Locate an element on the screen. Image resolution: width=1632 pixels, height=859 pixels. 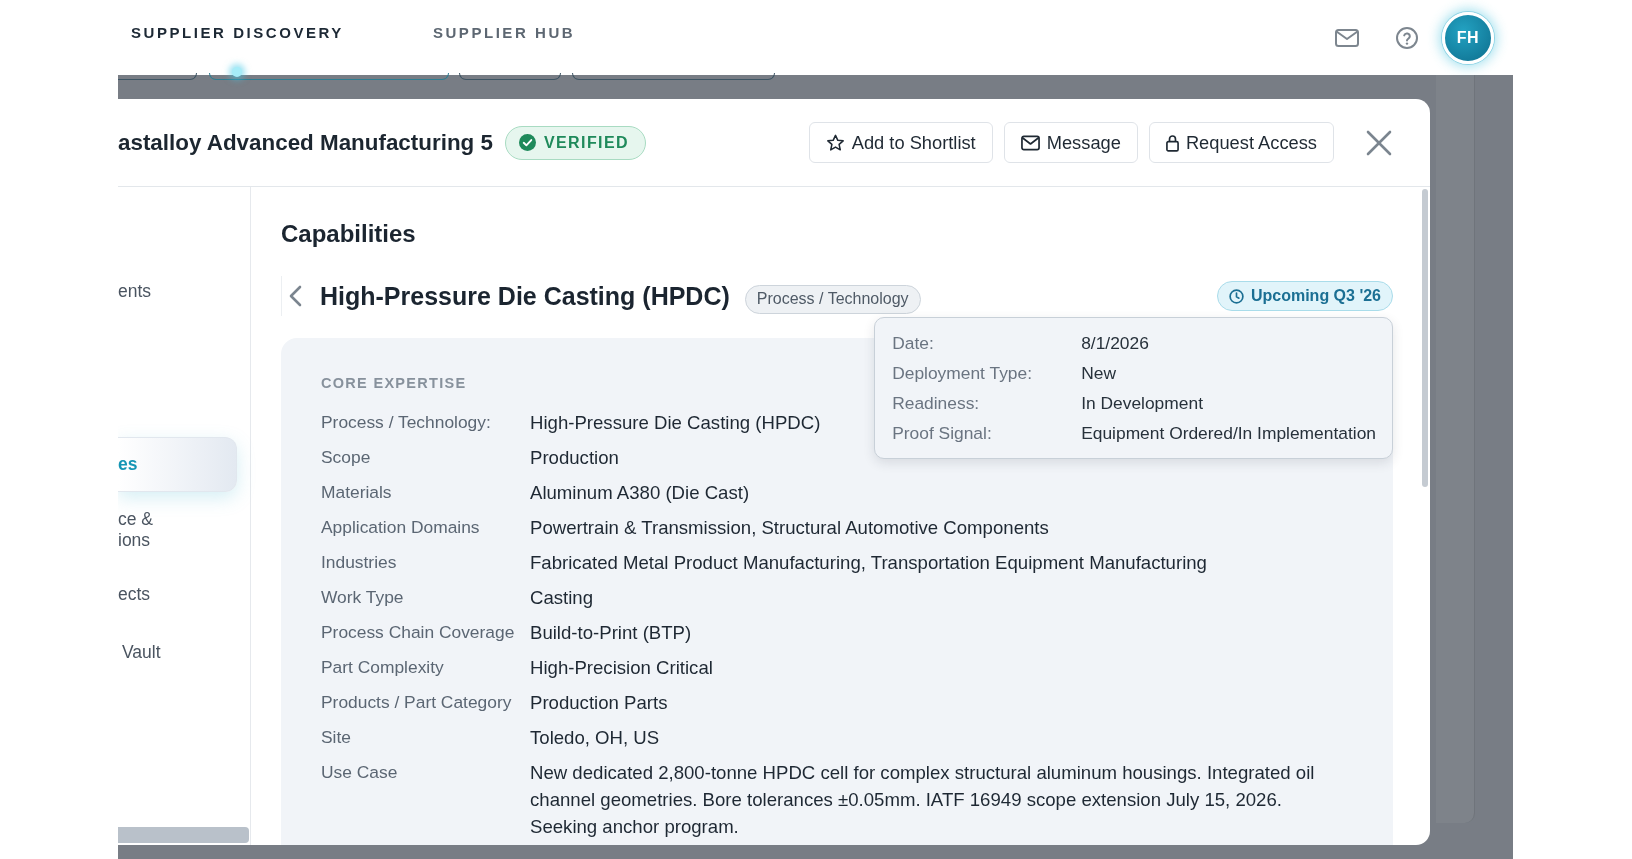
category-tag: Process / Technology is located at coordinates (832, 299).